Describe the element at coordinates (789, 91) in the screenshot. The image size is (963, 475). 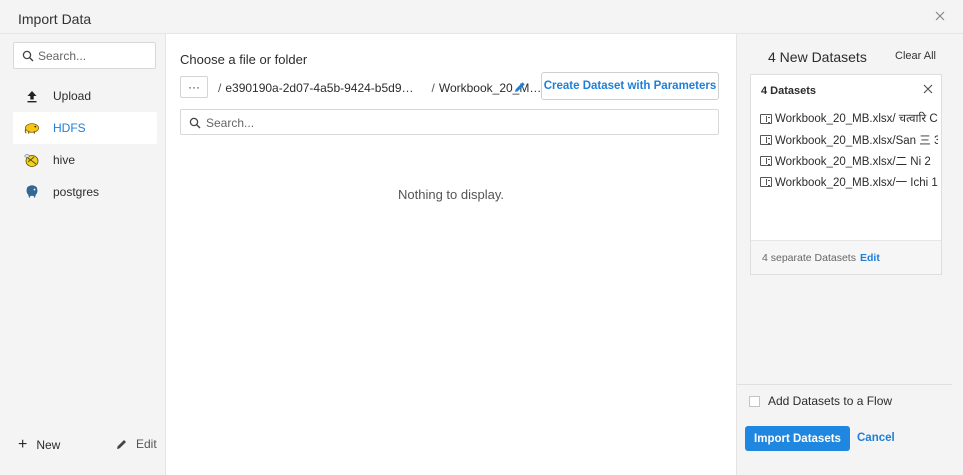
I see `datasets-card-title: 4 Datasets` at that location.